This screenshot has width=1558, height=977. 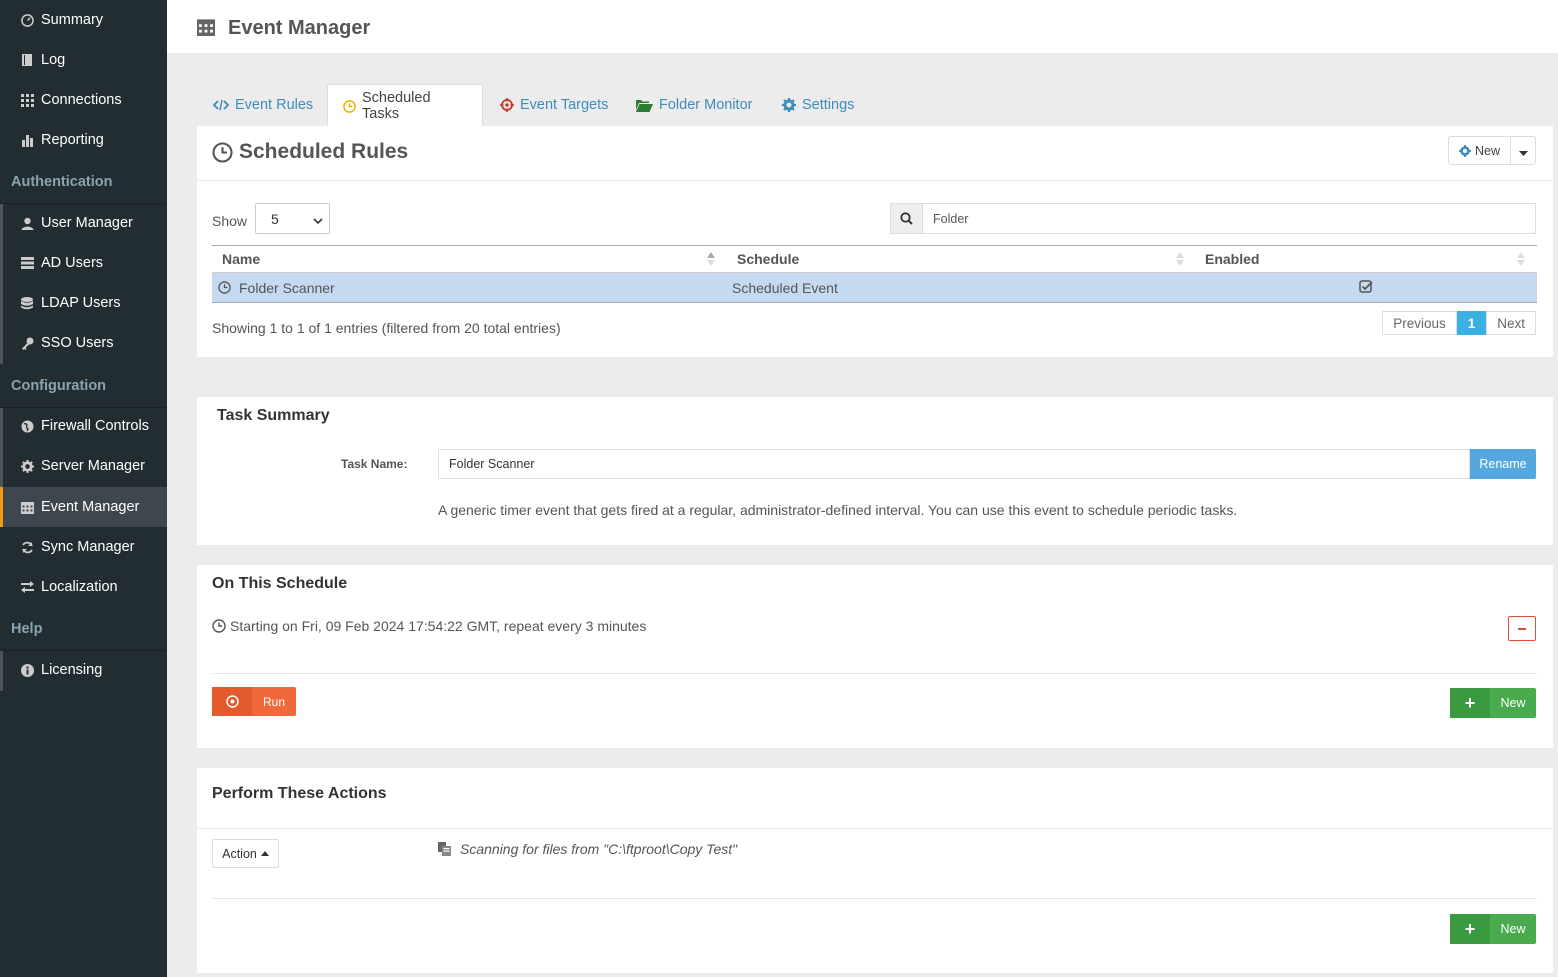 What do you see at coordinates (81, 303) in the screenshot?
I see `sidebar-item-label: LDAP Users` at bounding box center [81, 303].